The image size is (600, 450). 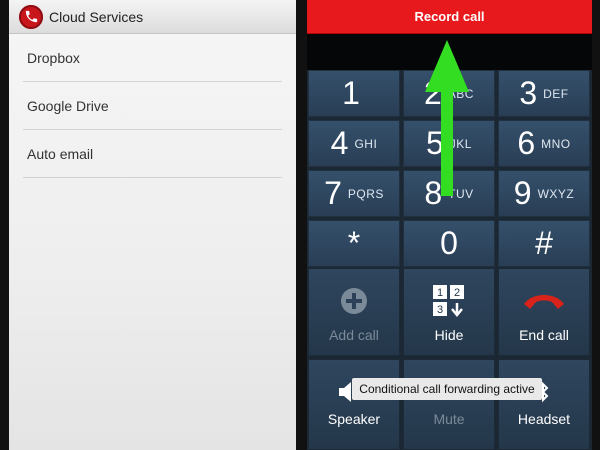 What do you see at coordinates (365, 193) in the screenshot?
I see `key-letters: PQRS` at bounding box center [365, 193].